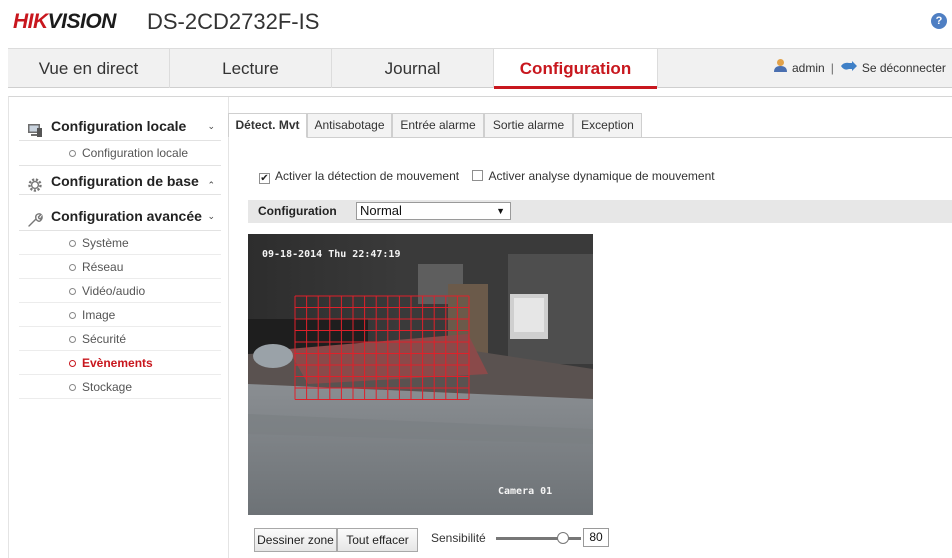  What do you see at coordinates (381, 210) in the screenshot?
I see `configuration-select-value: Normal` at bounding box center [381, 210].